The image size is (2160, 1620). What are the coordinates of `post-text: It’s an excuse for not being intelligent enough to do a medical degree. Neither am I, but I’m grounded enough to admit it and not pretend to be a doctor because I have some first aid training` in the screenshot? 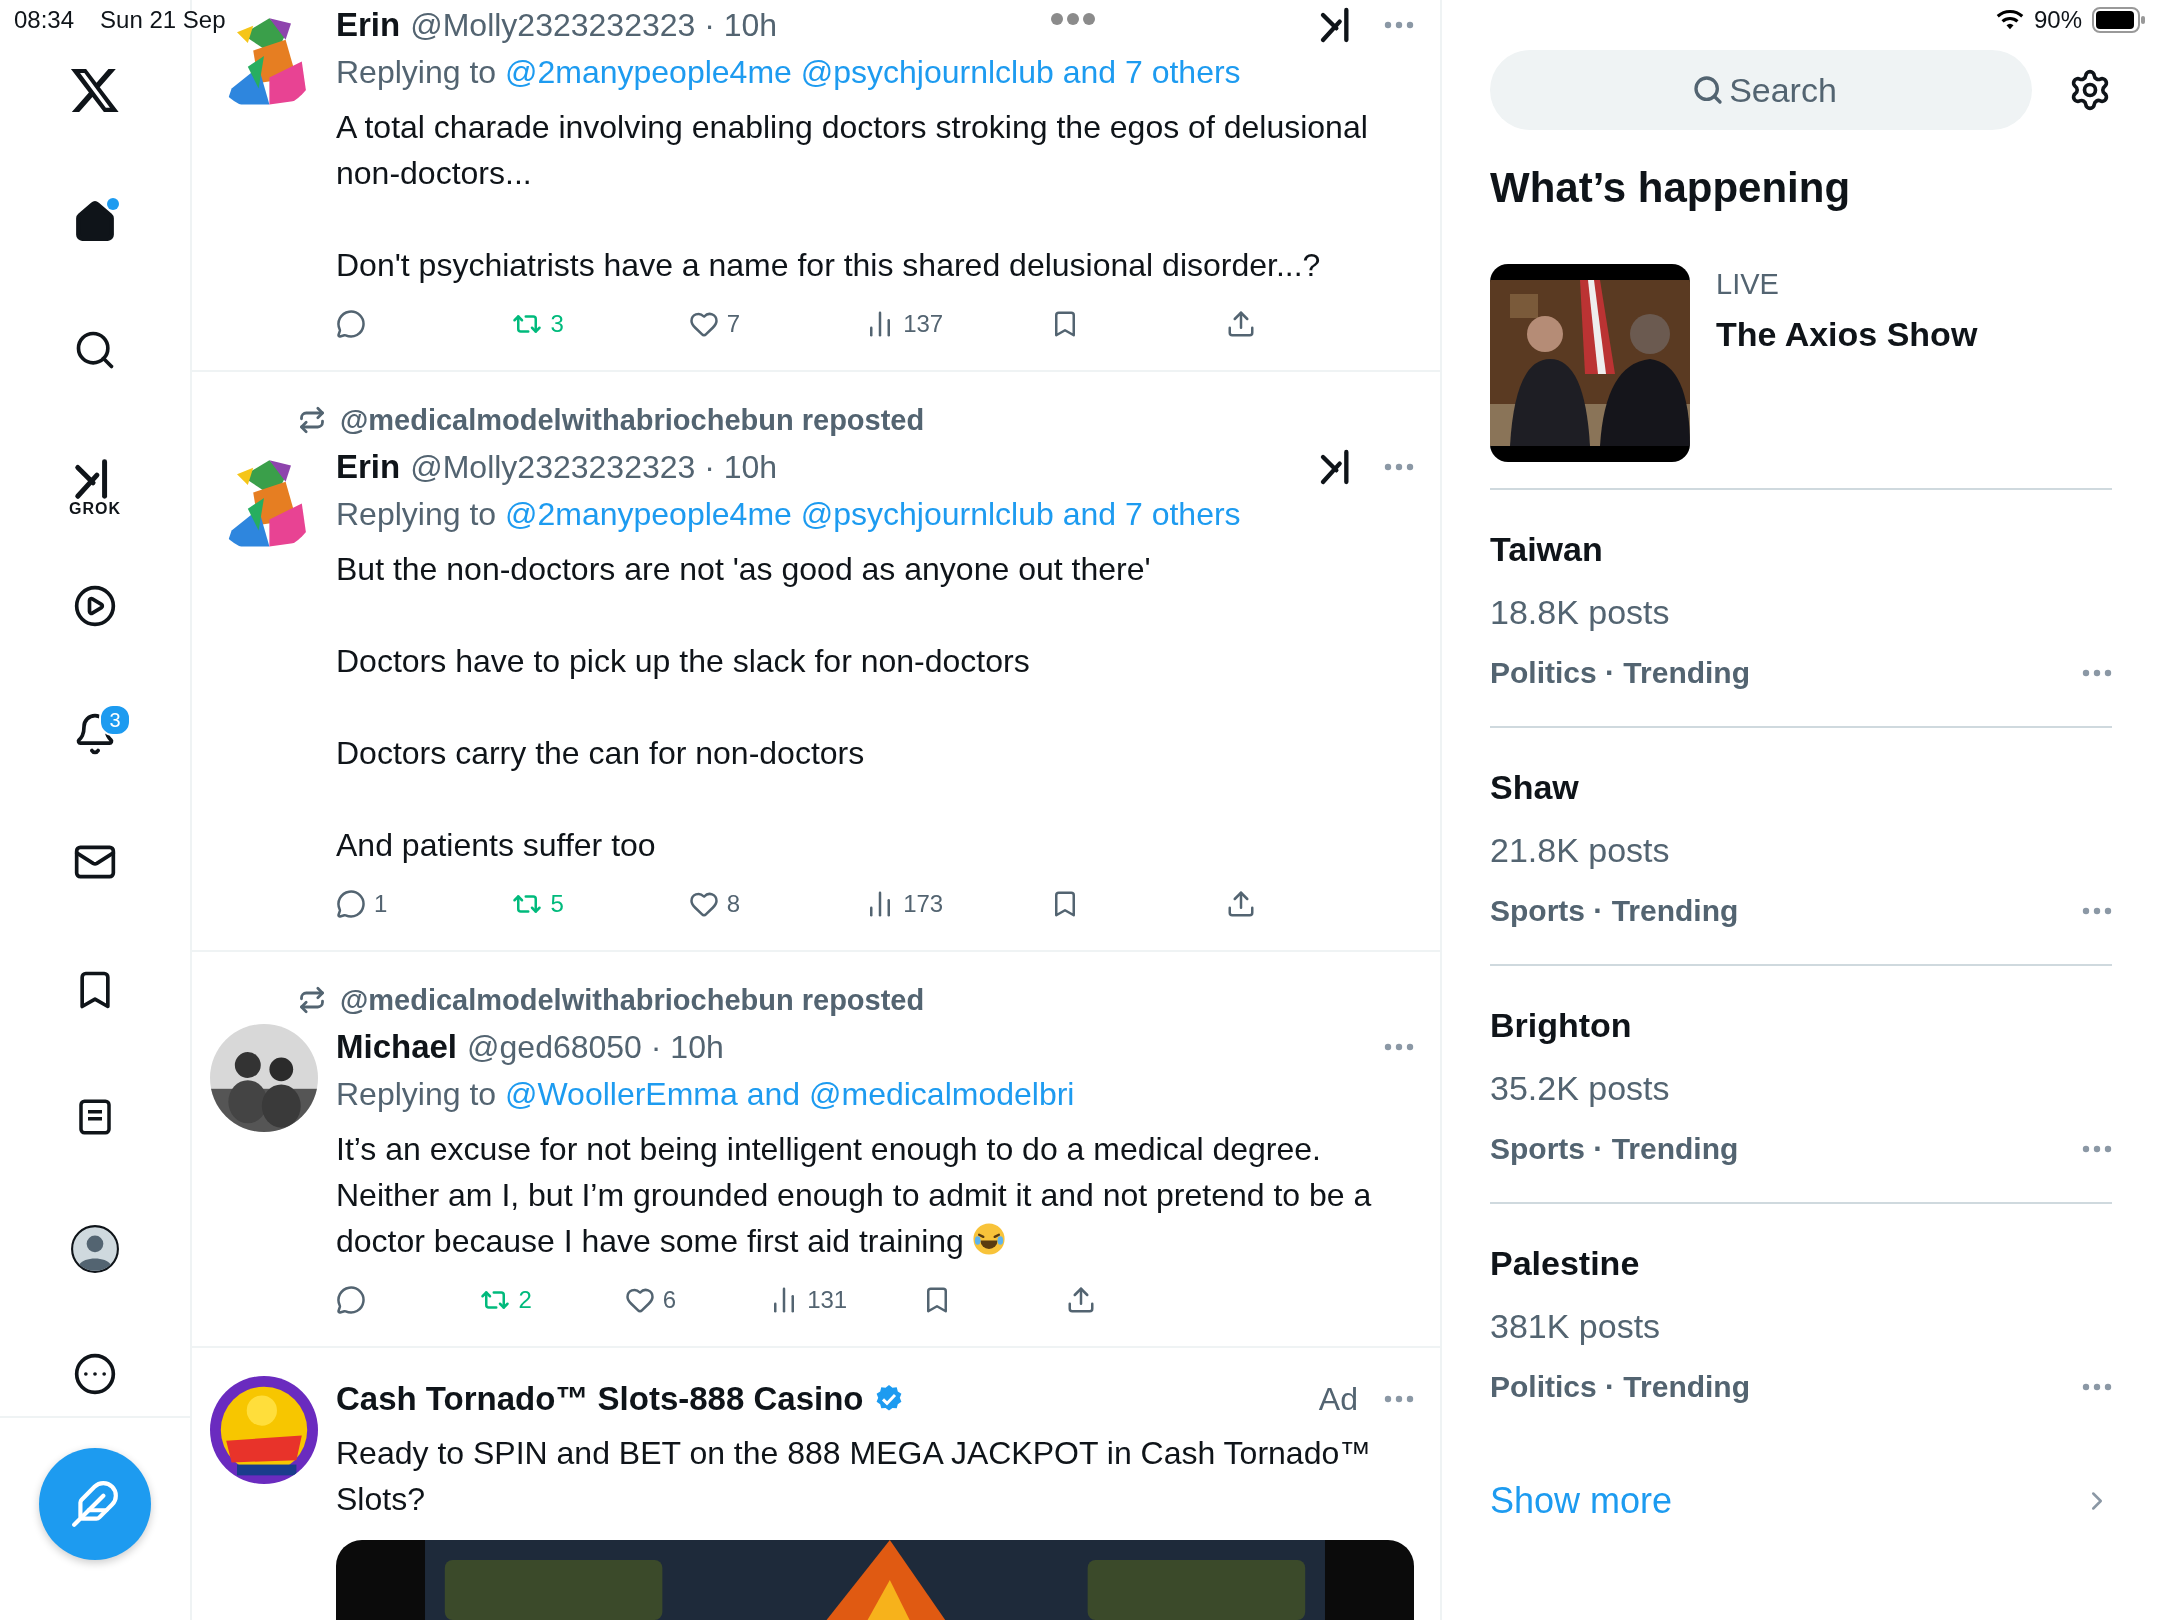 It's located at (854, 1195).